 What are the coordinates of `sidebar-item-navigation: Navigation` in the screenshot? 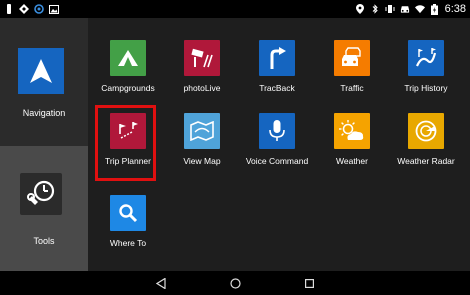 It's located at (44, 82).